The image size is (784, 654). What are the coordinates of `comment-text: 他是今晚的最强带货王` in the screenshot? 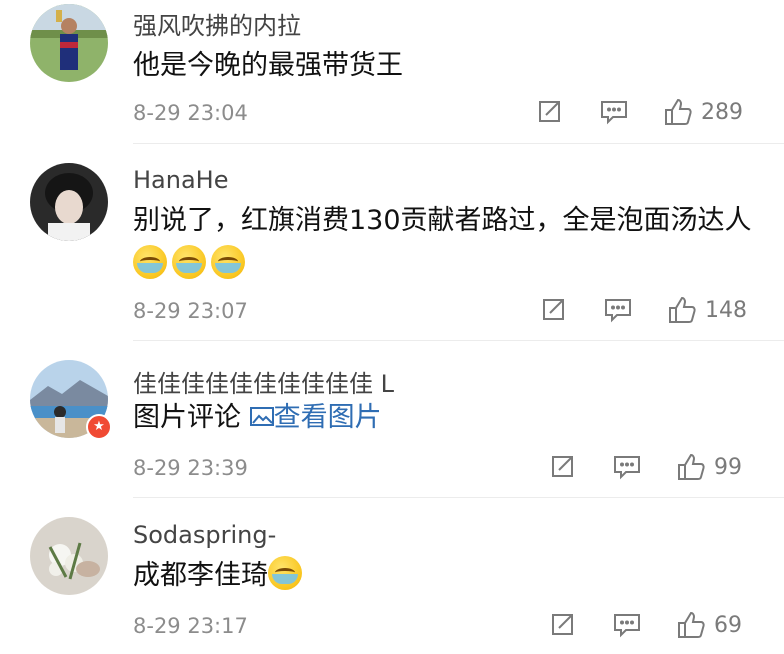 It's located at (268, 65).